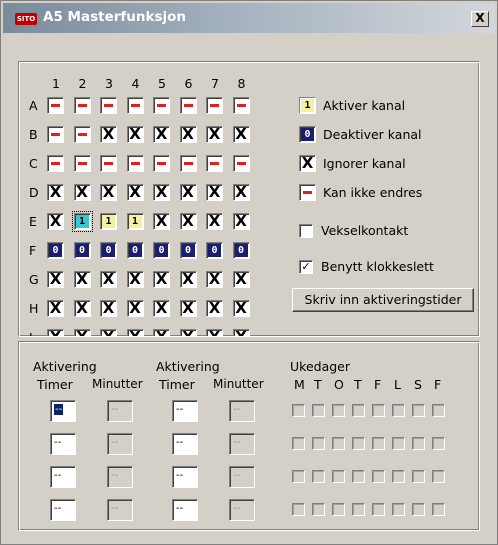  Describe the element at coordinates (108, 250) in the screenshot. I see `channel-cell-f3: 0` at that location.